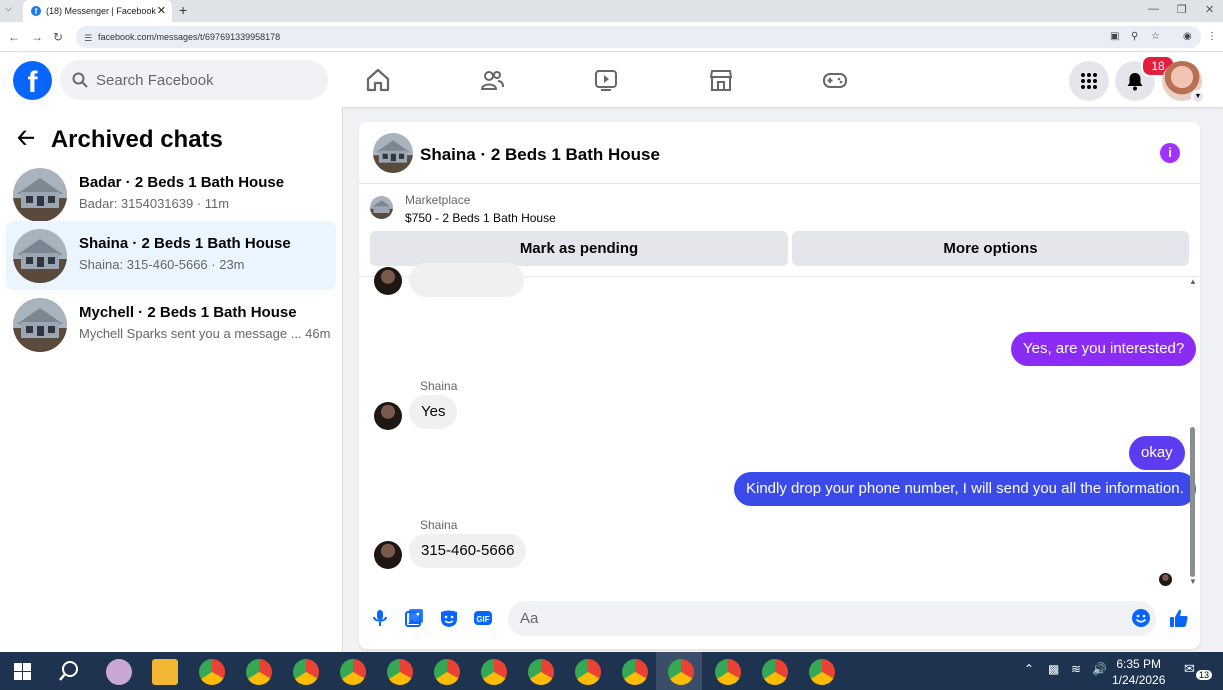  What do you see at coordinates (1139, 680) in the screenshot?
I see `clock-date: 1/24/2026` at bounding box center [1139, 680].